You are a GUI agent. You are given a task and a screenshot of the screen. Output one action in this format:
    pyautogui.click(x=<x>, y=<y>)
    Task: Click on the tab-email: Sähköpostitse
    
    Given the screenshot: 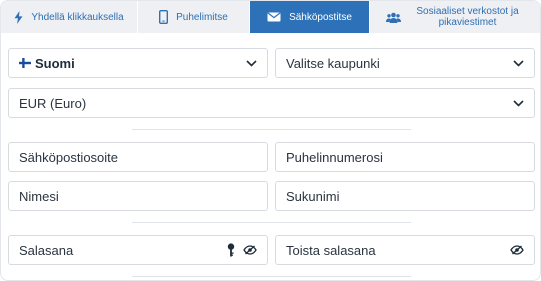 What is the action you would take?
    pyautogui.click(x=310, y=17)
    